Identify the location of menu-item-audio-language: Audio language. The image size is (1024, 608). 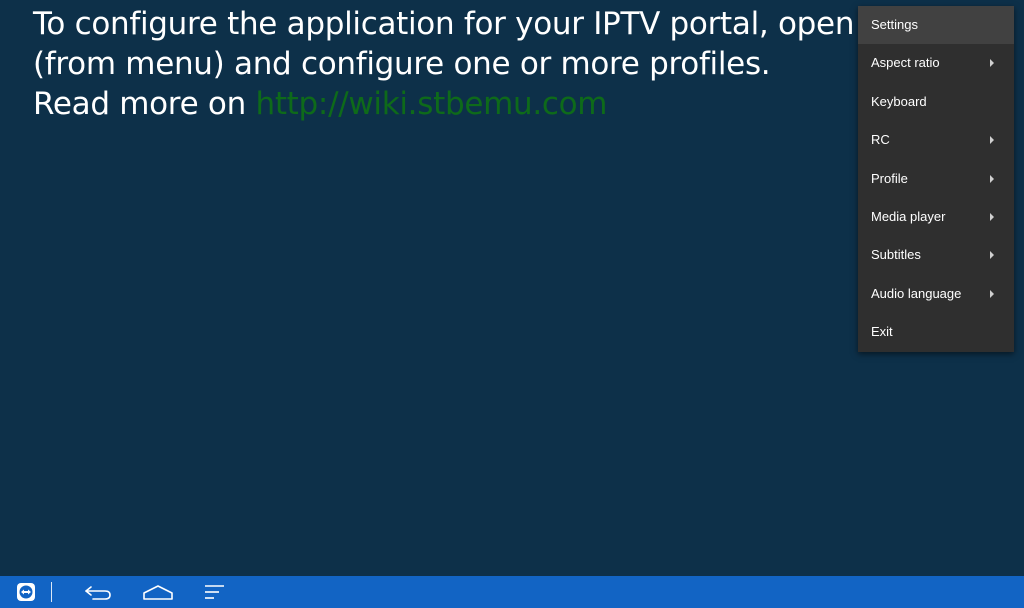
(936, 294).